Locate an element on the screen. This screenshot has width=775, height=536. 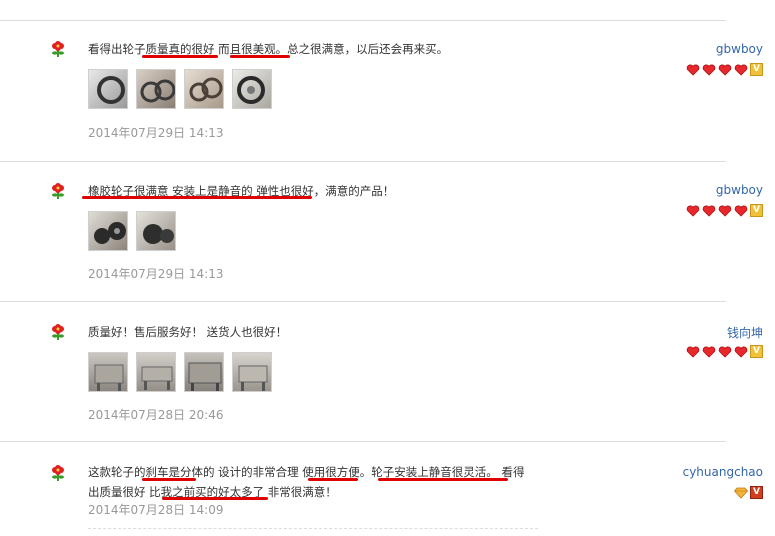
reviewer-name: 钱向坤 is located at coordinates (745, 332).